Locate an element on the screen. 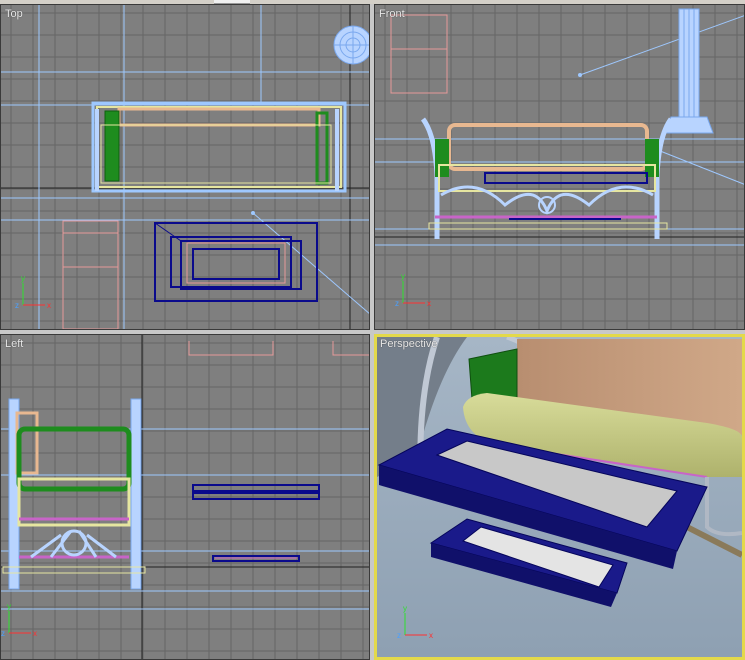  side-table-top-view is located at coordinates (90, 274).